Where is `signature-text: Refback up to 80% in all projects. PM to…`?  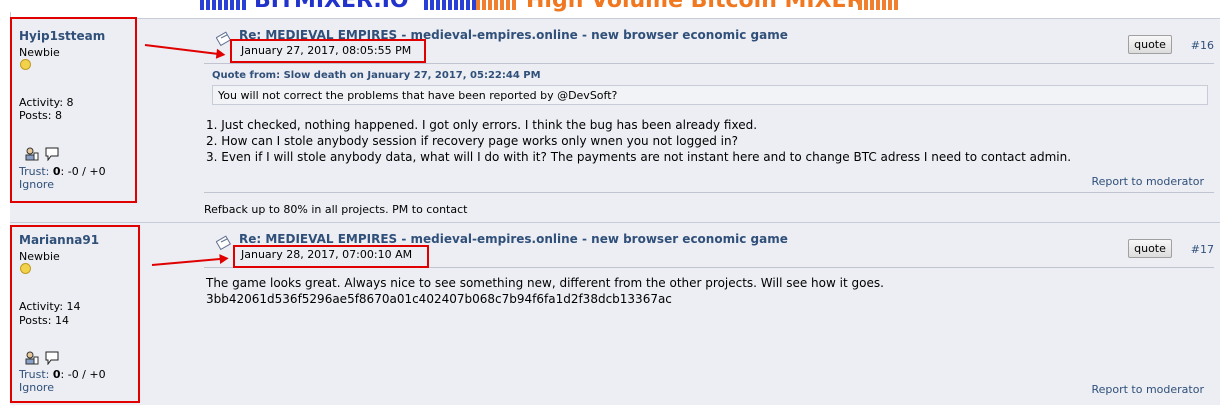 signature-text: Refback up to 80% in all projects. PM to… is located at coordinates (336, 209).